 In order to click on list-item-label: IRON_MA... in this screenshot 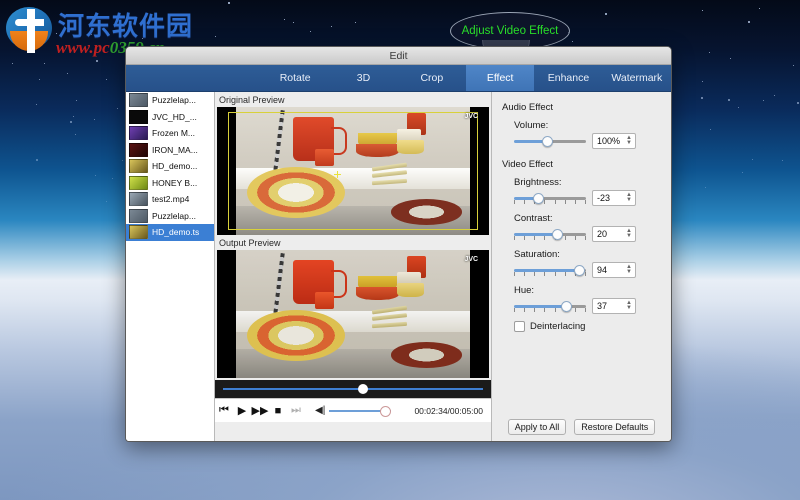, I will do `click(175, 149)`.